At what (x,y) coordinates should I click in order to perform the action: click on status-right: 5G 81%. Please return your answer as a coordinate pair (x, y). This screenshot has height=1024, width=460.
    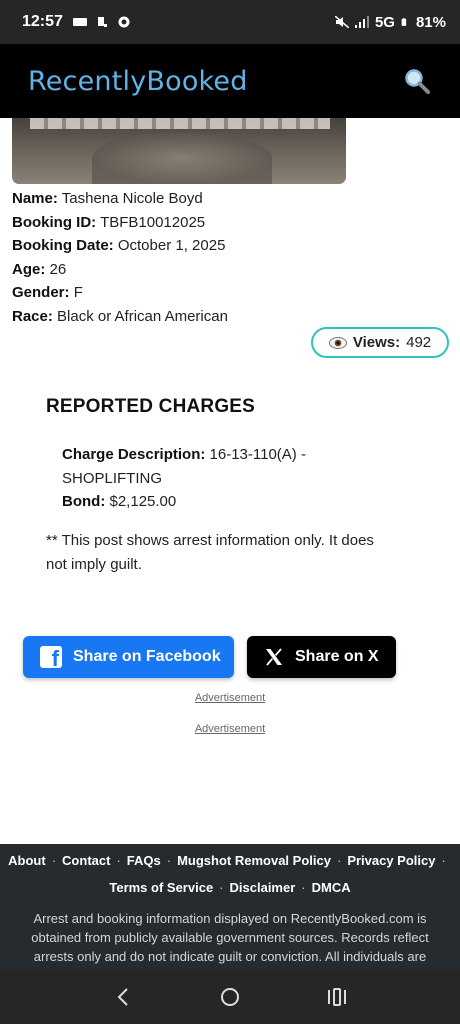
    Looking at the image, I should click on (390, 22).